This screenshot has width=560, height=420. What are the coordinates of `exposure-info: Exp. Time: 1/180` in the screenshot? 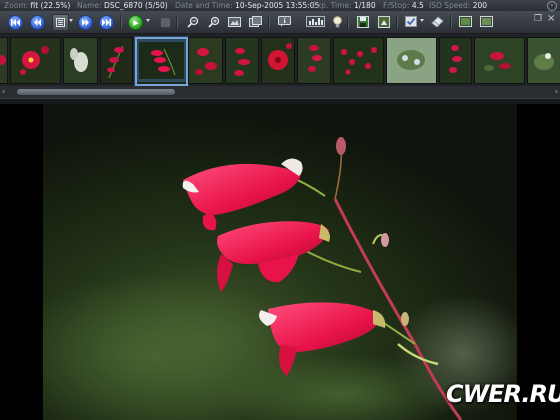 It's located at (344, 5).